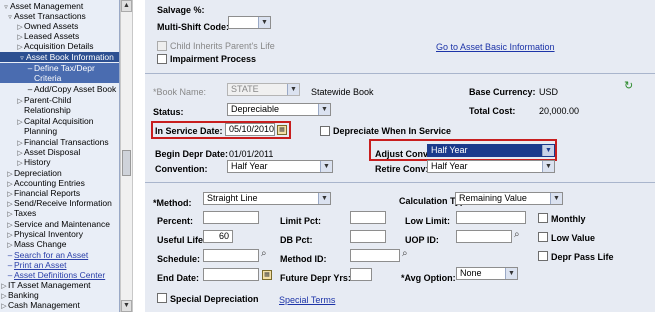 This screenshot has width=655, height=312. I want to click on nav-label: Search for an Asset, so click(51, 255).